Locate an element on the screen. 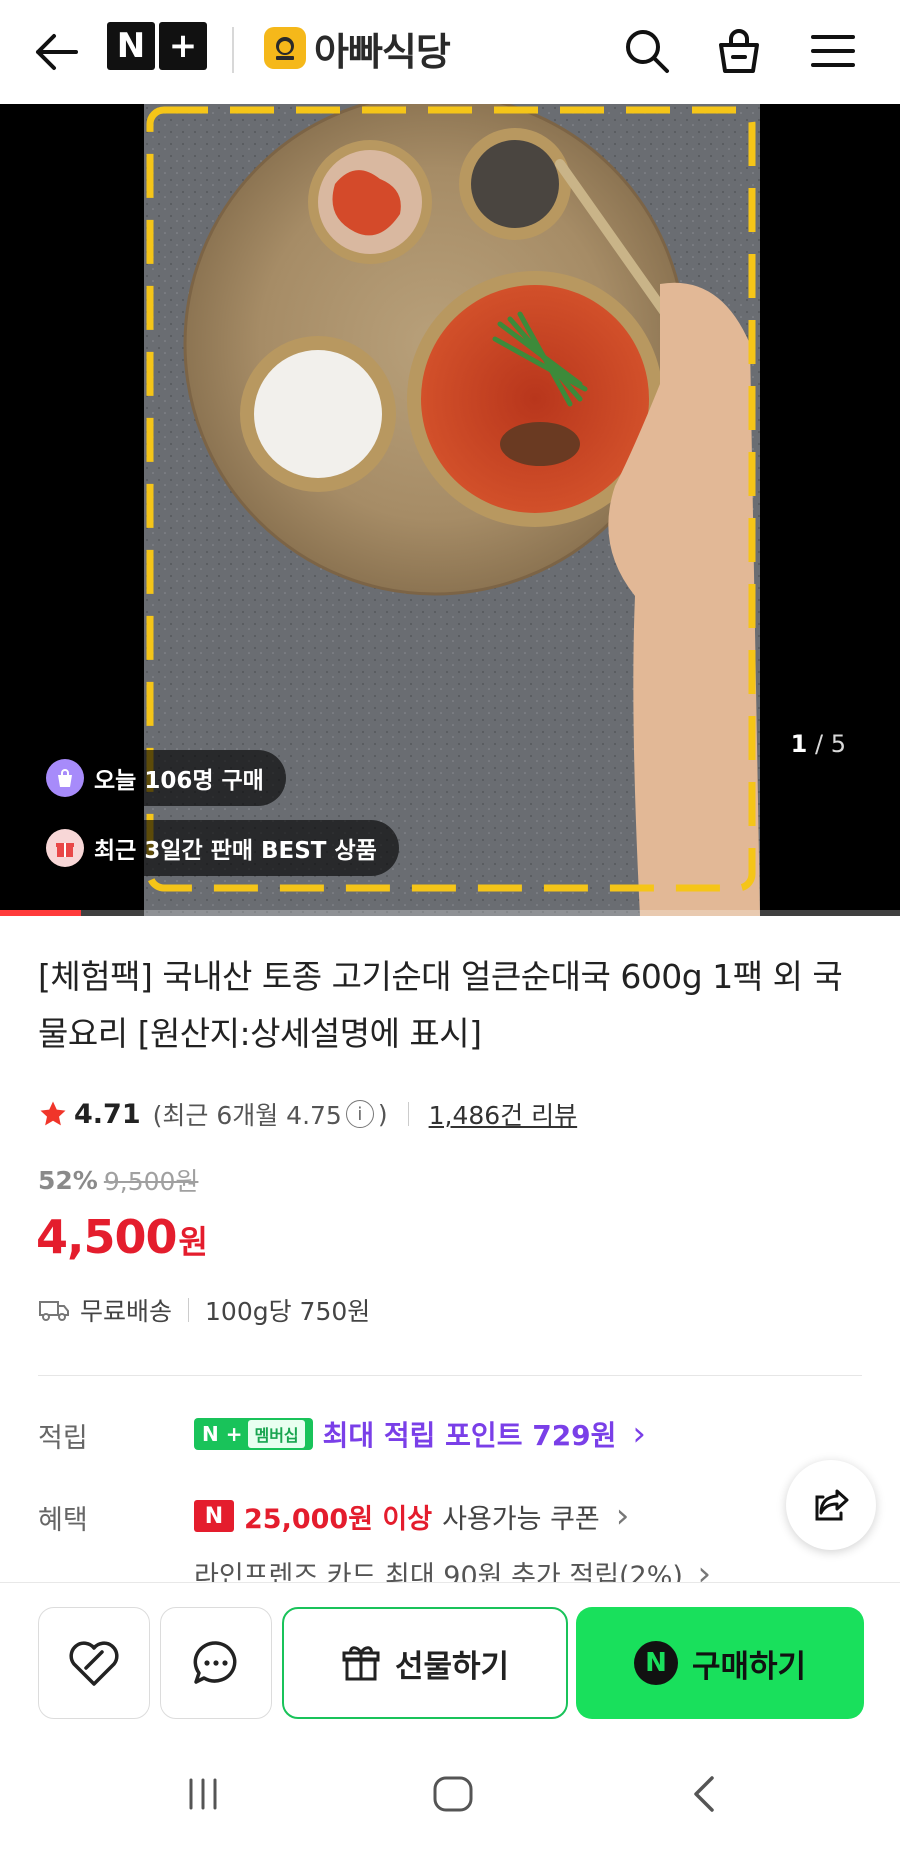 This screenshot has width=900, height=1855. cart-button is located at coordinates (739, 51).